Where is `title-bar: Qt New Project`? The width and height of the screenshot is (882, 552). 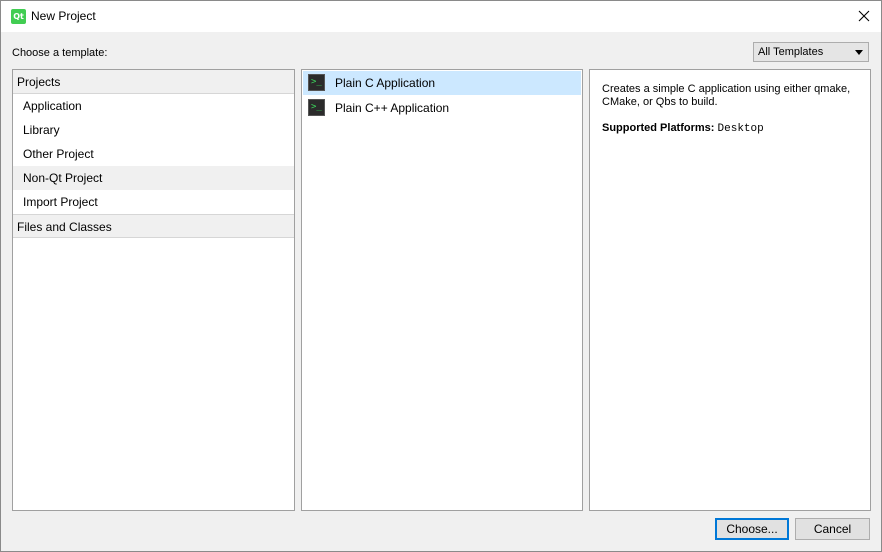 title-bar: Qt New Project is located at coordinates (441, 16).